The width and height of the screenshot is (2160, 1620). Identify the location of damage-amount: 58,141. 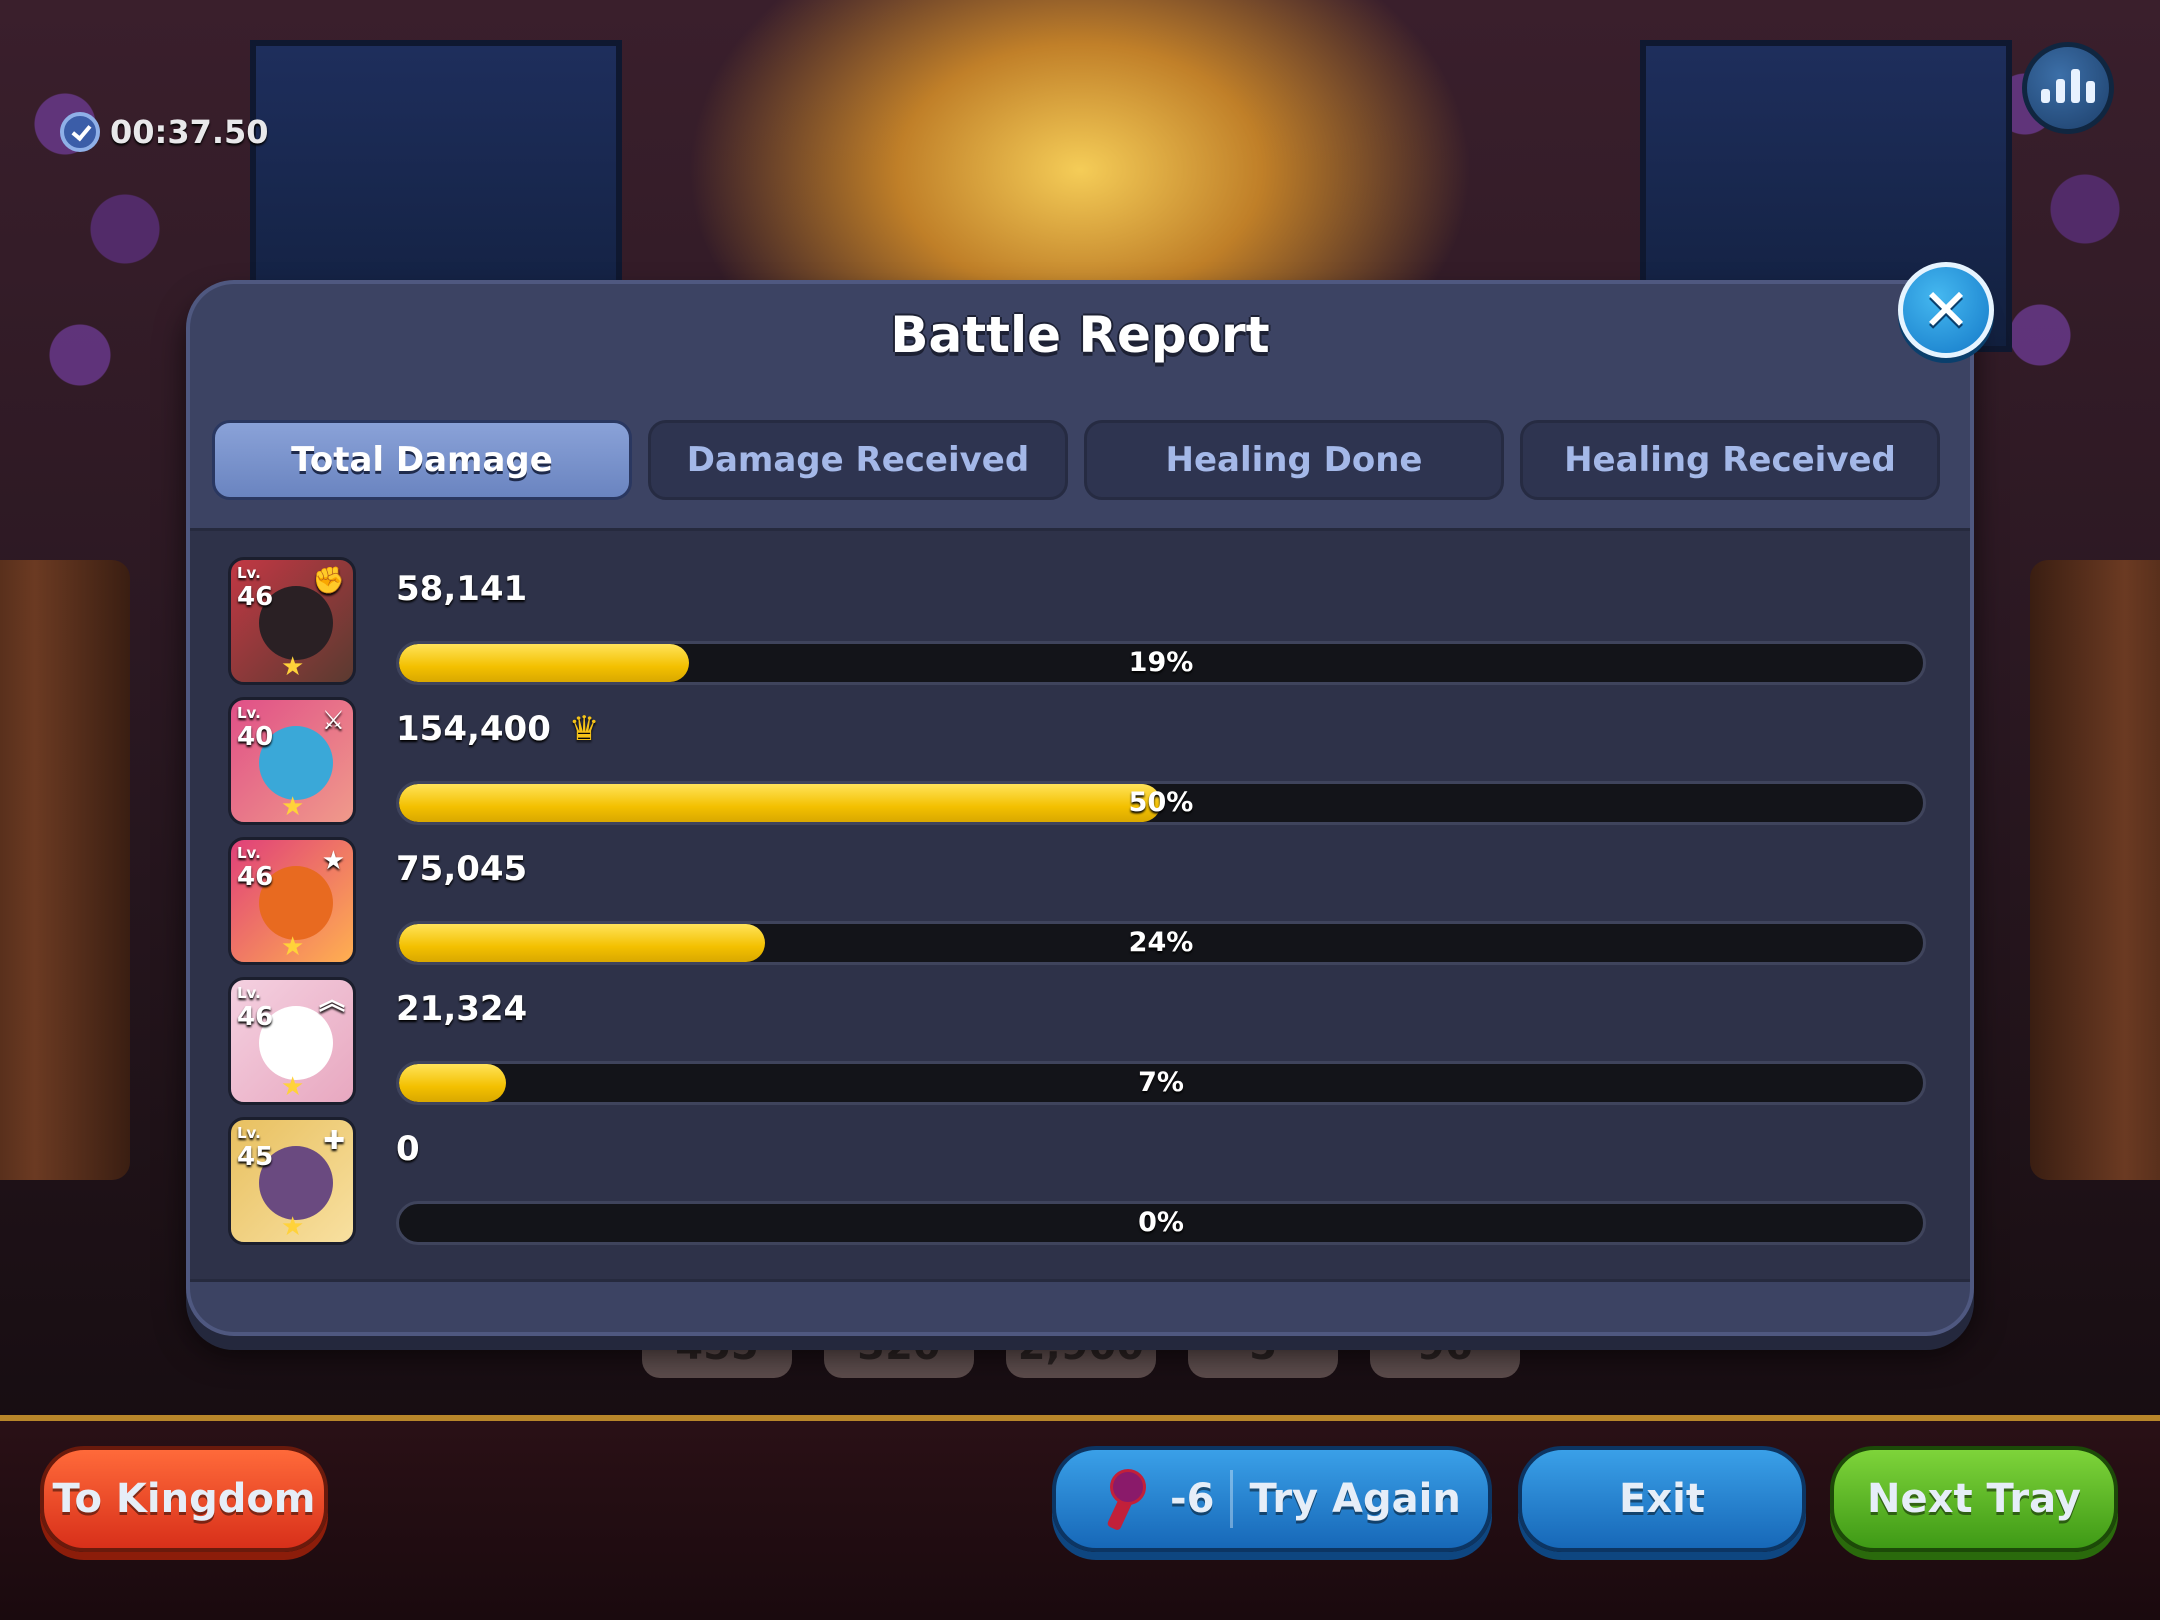
(462, 589).